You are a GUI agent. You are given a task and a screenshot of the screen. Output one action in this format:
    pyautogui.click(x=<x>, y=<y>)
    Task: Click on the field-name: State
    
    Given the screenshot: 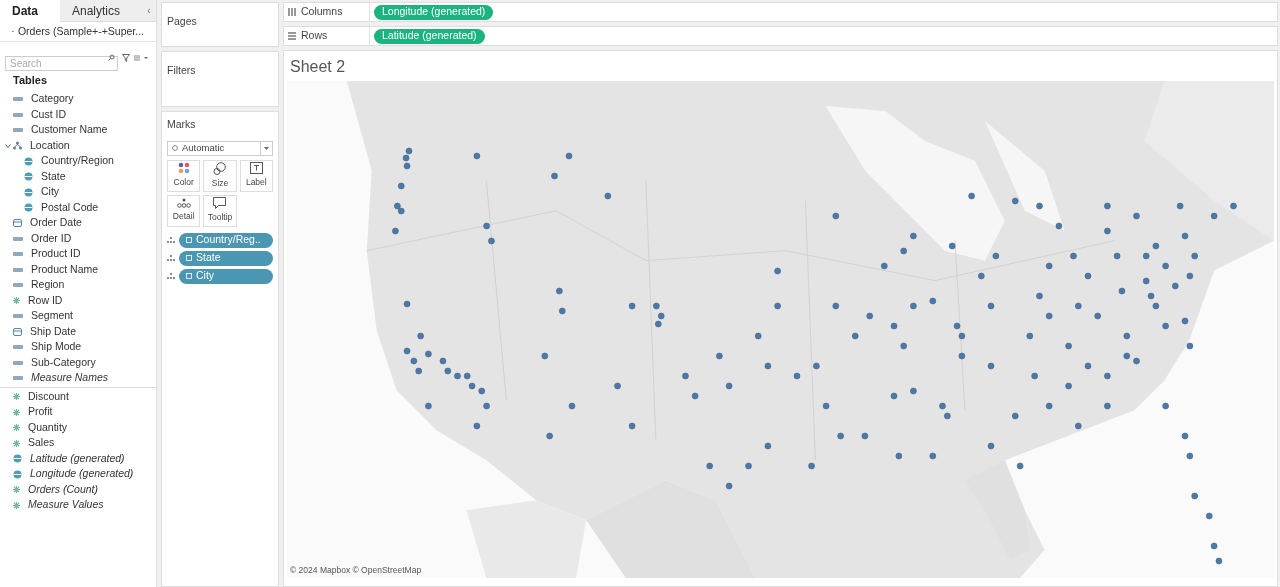 What is the action you would take?
    pyautogui.click(x=53, y=176)
    